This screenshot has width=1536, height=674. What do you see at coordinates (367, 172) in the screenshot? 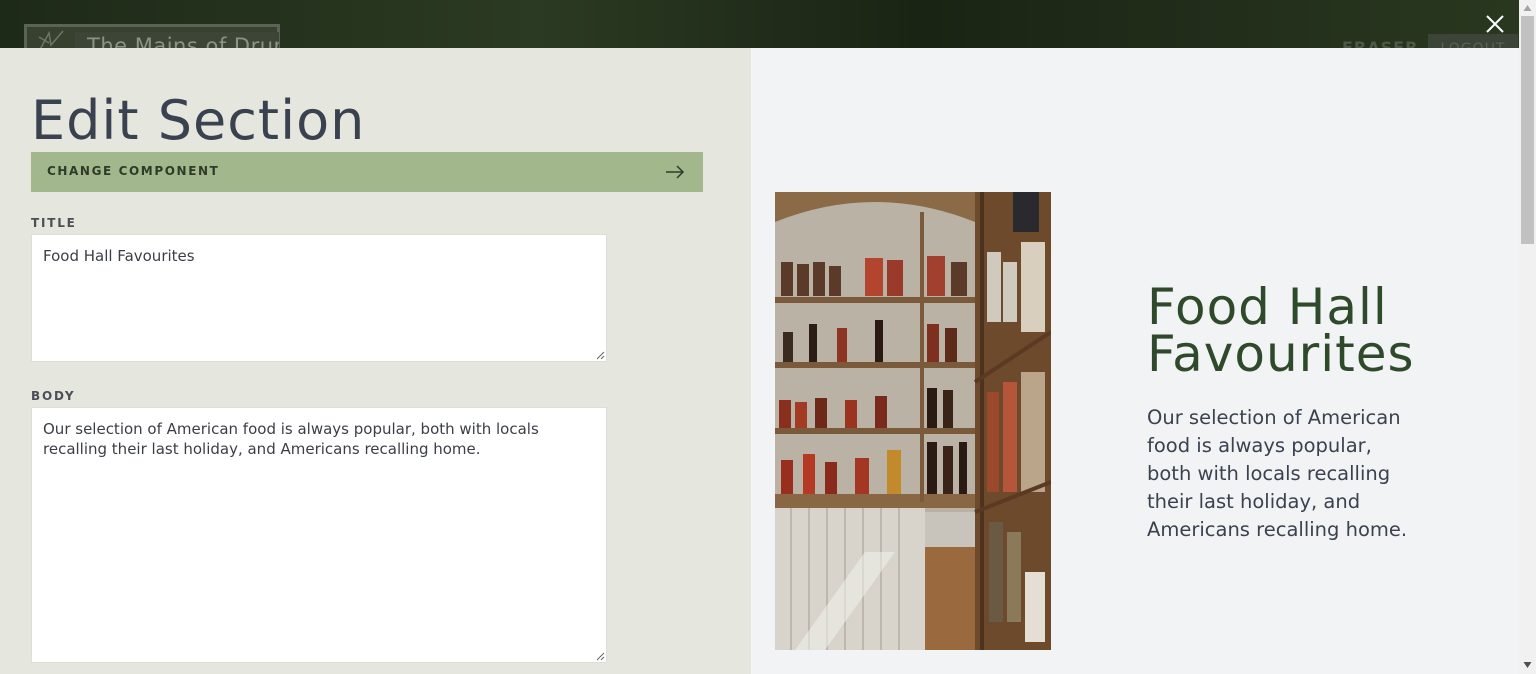
I see `change-component-button: CHANGE COMPONENT` at bounding box center [367, 172].